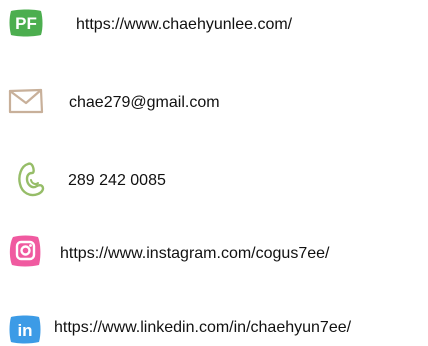 The width and height of the screenshot is (428, 346). What do you see at coordinates (31, 179) in the screenshot?
I see `phone-icon` at bounding box center [31, 179].